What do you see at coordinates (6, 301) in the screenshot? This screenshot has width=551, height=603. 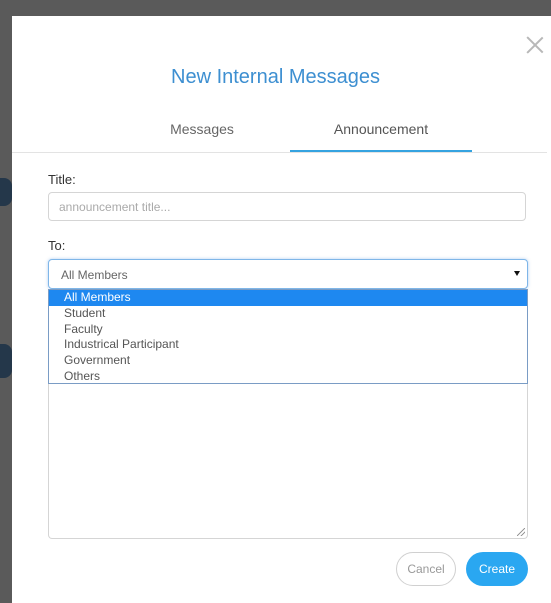 I see `backdrop-left` at bounding box center [6, 301].